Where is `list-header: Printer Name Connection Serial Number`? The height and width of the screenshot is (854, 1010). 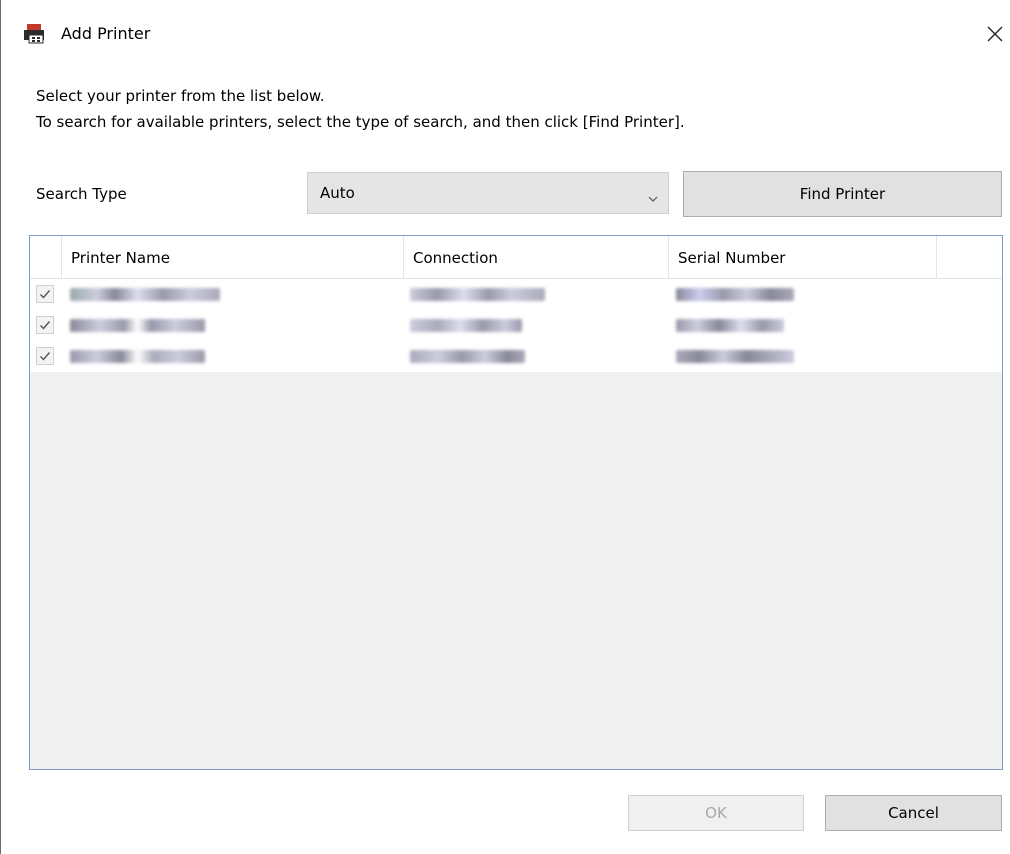 list-header: Printer Name Connection Serial Number is located at coordinates (516, 257).